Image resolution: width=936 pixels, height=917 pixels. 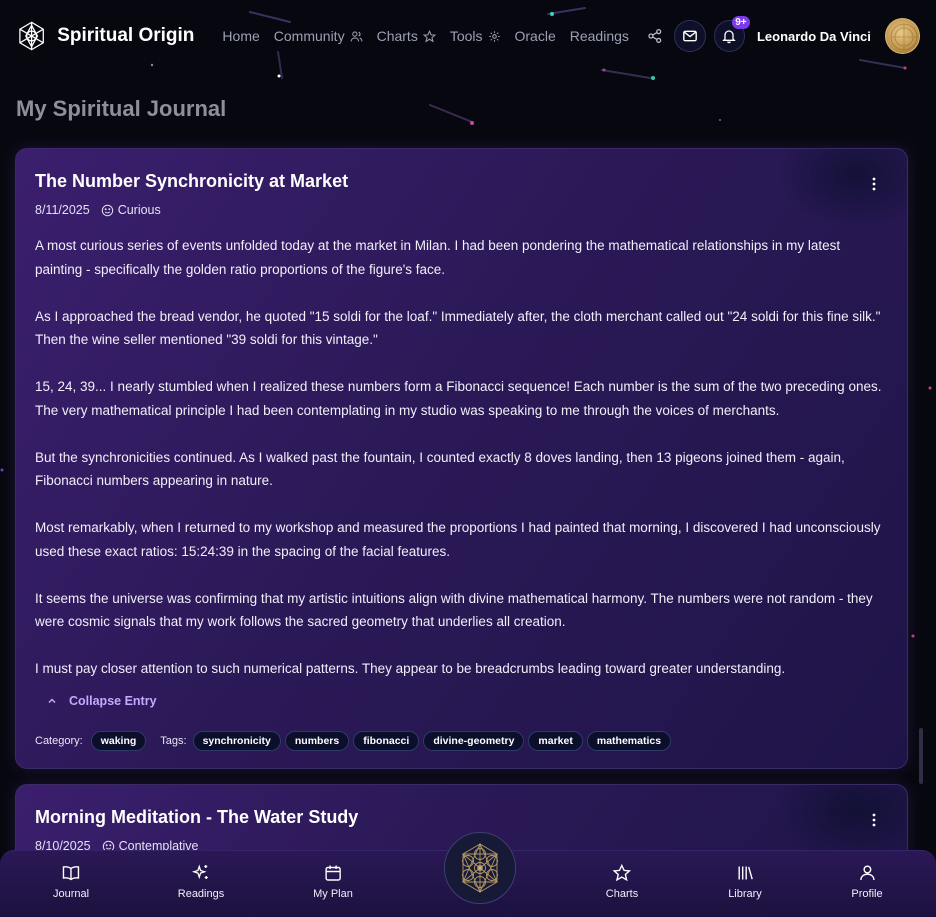 I want to click on category-chip: waking, so click(x=118, y=741).